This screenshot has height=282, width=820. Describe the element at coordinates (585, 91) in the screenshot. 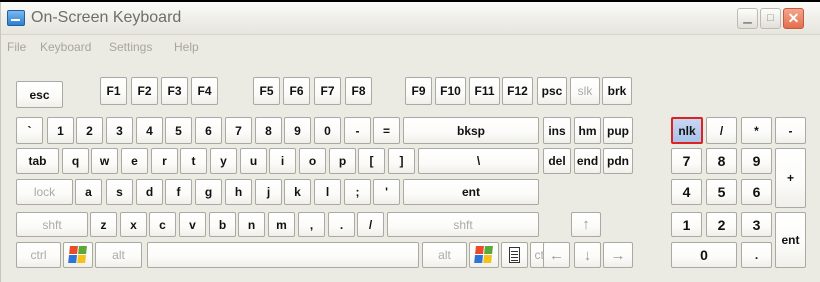

I see `key-slk: slk` at that location.